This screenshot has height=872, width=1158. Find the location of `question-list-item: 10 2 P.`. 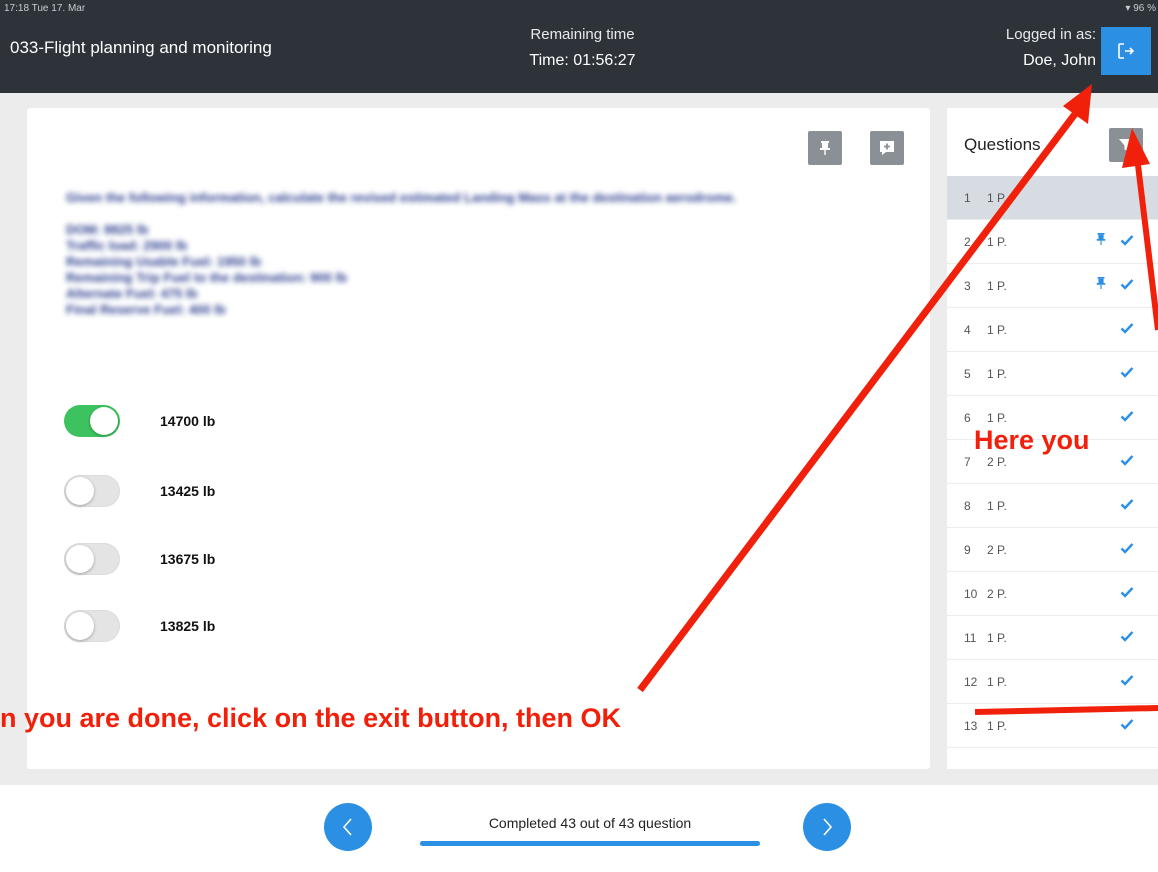

question-list-item: 10 2 P. is located at coordinates (1052, 594).